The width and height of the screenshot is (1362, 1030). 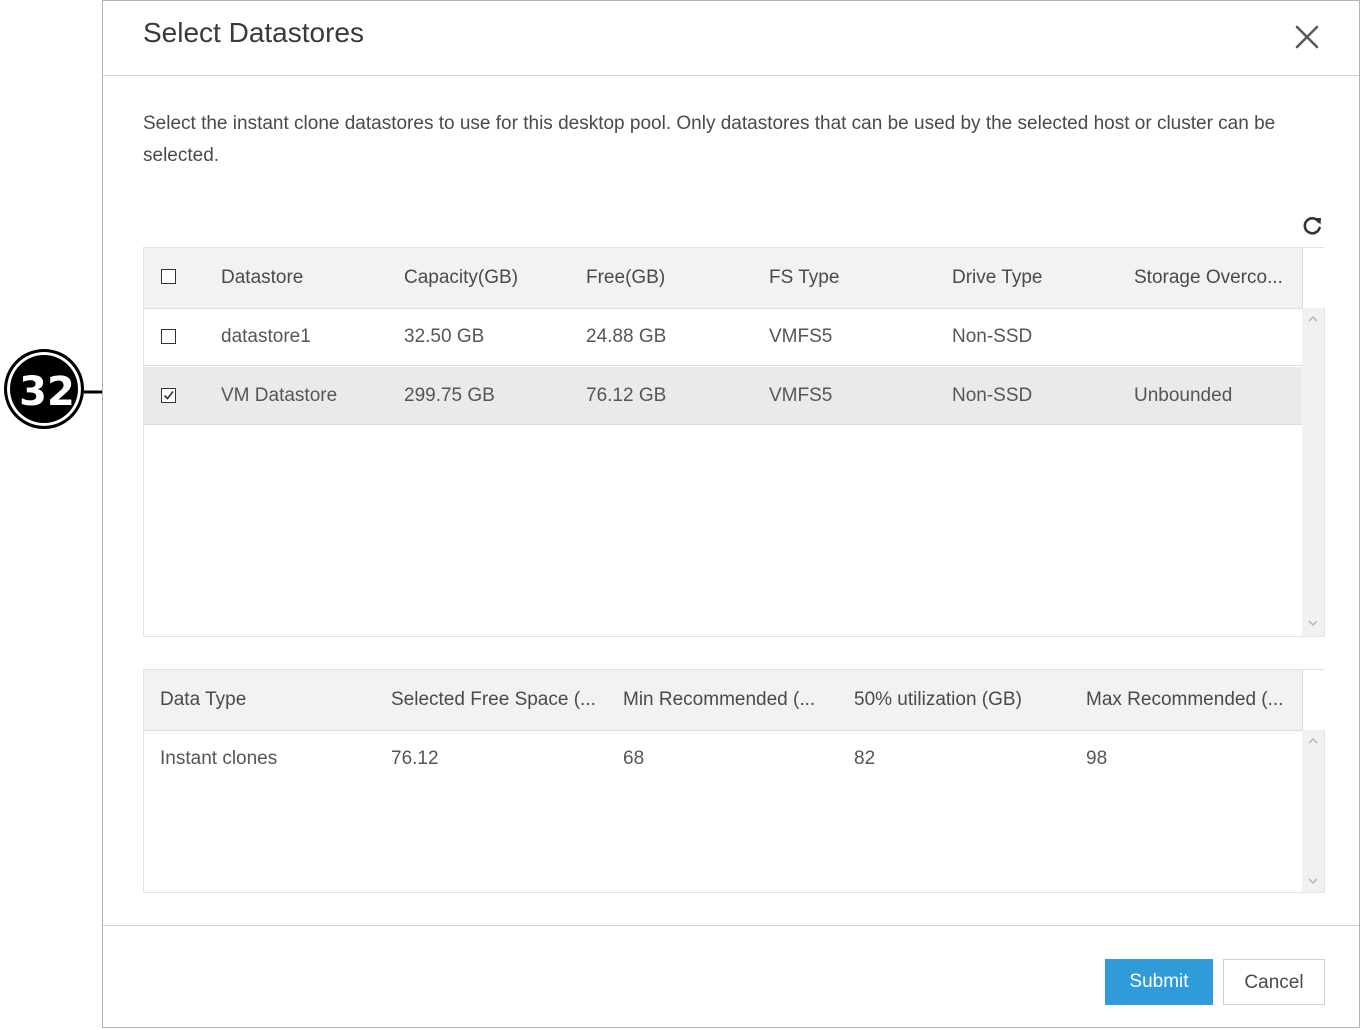 I want to click on checkmark-icon, so click(x=168, y=395).